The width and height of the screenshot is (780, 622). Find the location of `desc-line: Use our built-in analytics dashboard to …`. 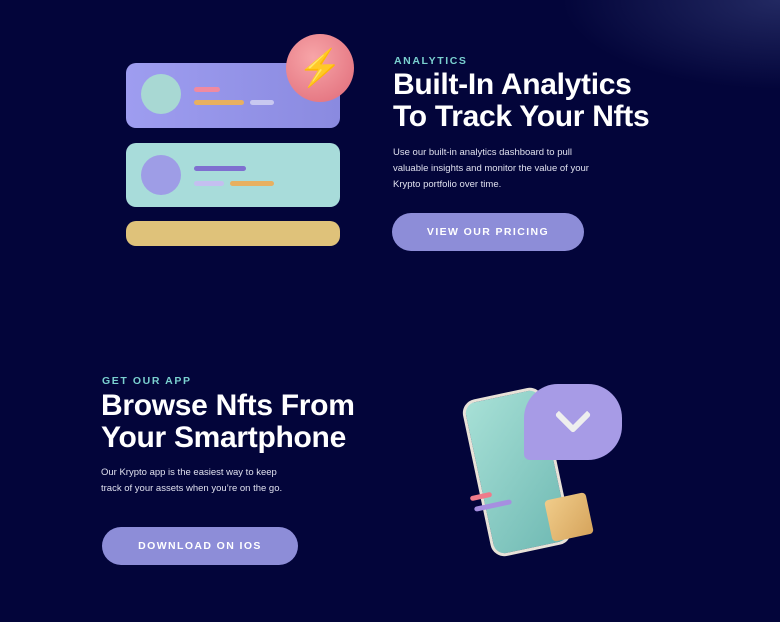

desc-line: Use our built-in analytics dashboard to … is located at coordinates (483, 152).